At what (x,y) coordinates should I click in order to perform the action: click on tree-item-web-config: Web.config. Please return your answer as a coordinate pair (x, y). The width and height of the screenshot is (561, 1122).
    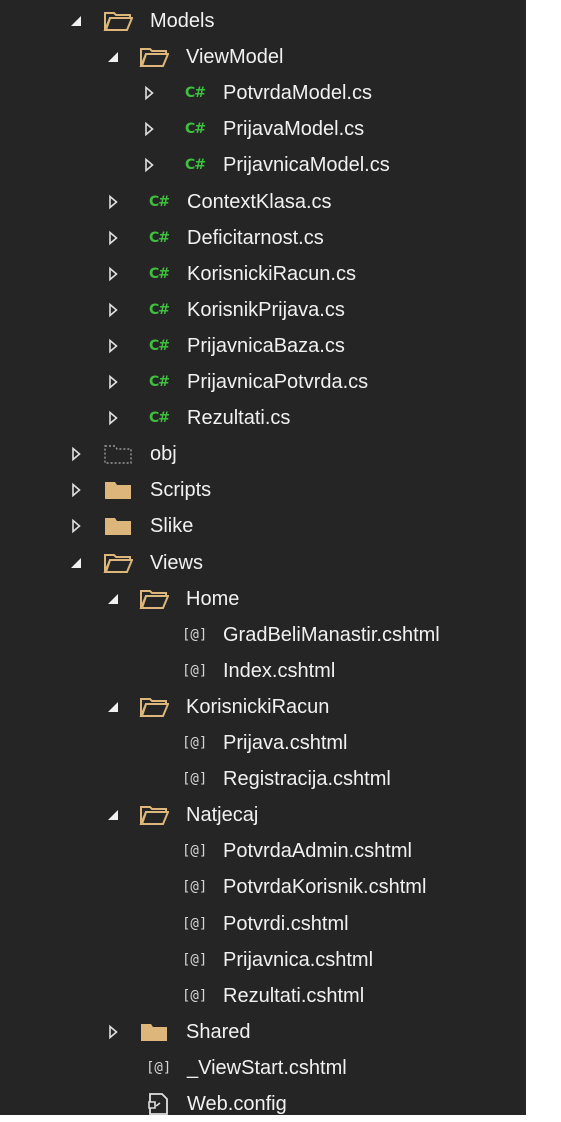
    Looking at the image, I should click on (263, 1104).